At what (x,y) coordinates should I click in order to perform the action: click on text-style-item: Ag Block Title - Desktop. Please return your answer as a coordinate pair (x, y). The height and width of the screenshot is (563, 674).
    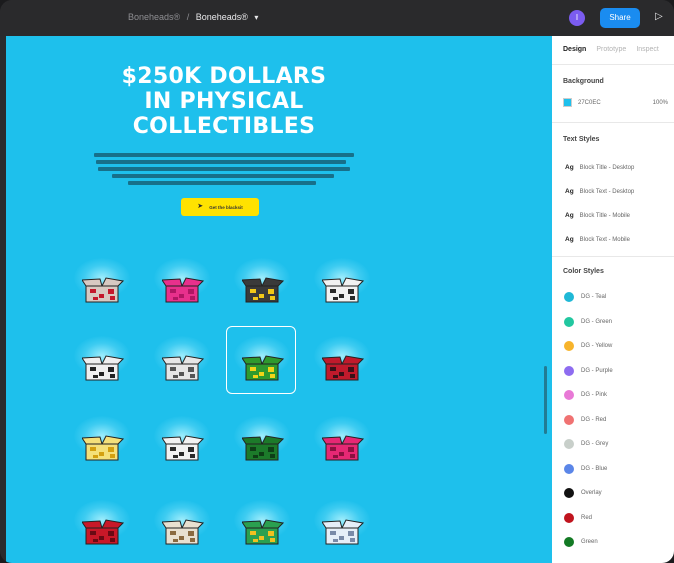
    Looking at the image, I should click on (599, 167).